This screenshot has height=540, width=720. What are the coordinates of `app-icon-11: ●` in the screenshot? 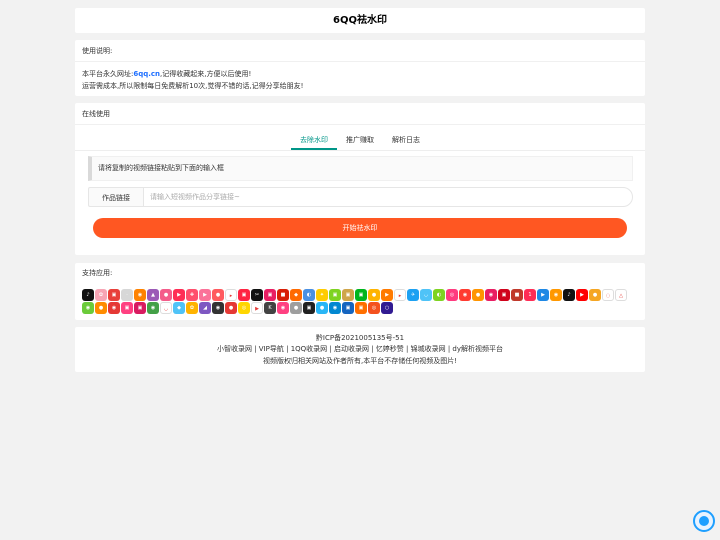 It's located at (218, 295).